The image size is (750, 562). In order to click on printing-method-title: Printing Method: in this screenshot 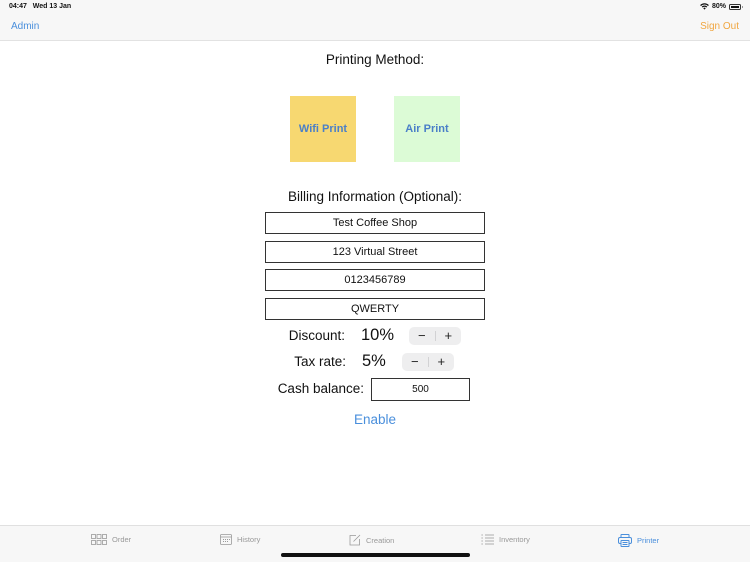, I will do `click(375, 59)`.